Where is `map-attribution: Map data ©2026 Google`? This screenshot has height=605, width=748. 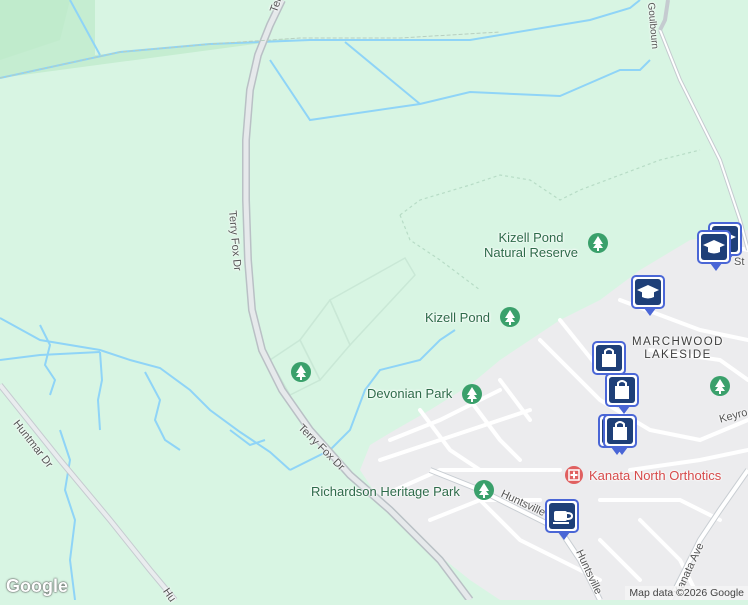
map-attribution: Map data ©2026 Google is located at coordinates (686, 593).